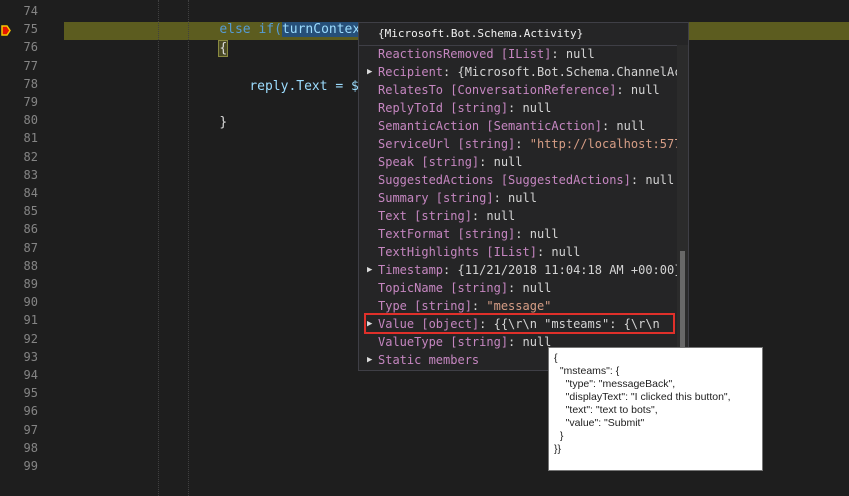 This screenshot has width=849, height=496. I want to click on property-name: Summary [string], so click(436, 198).